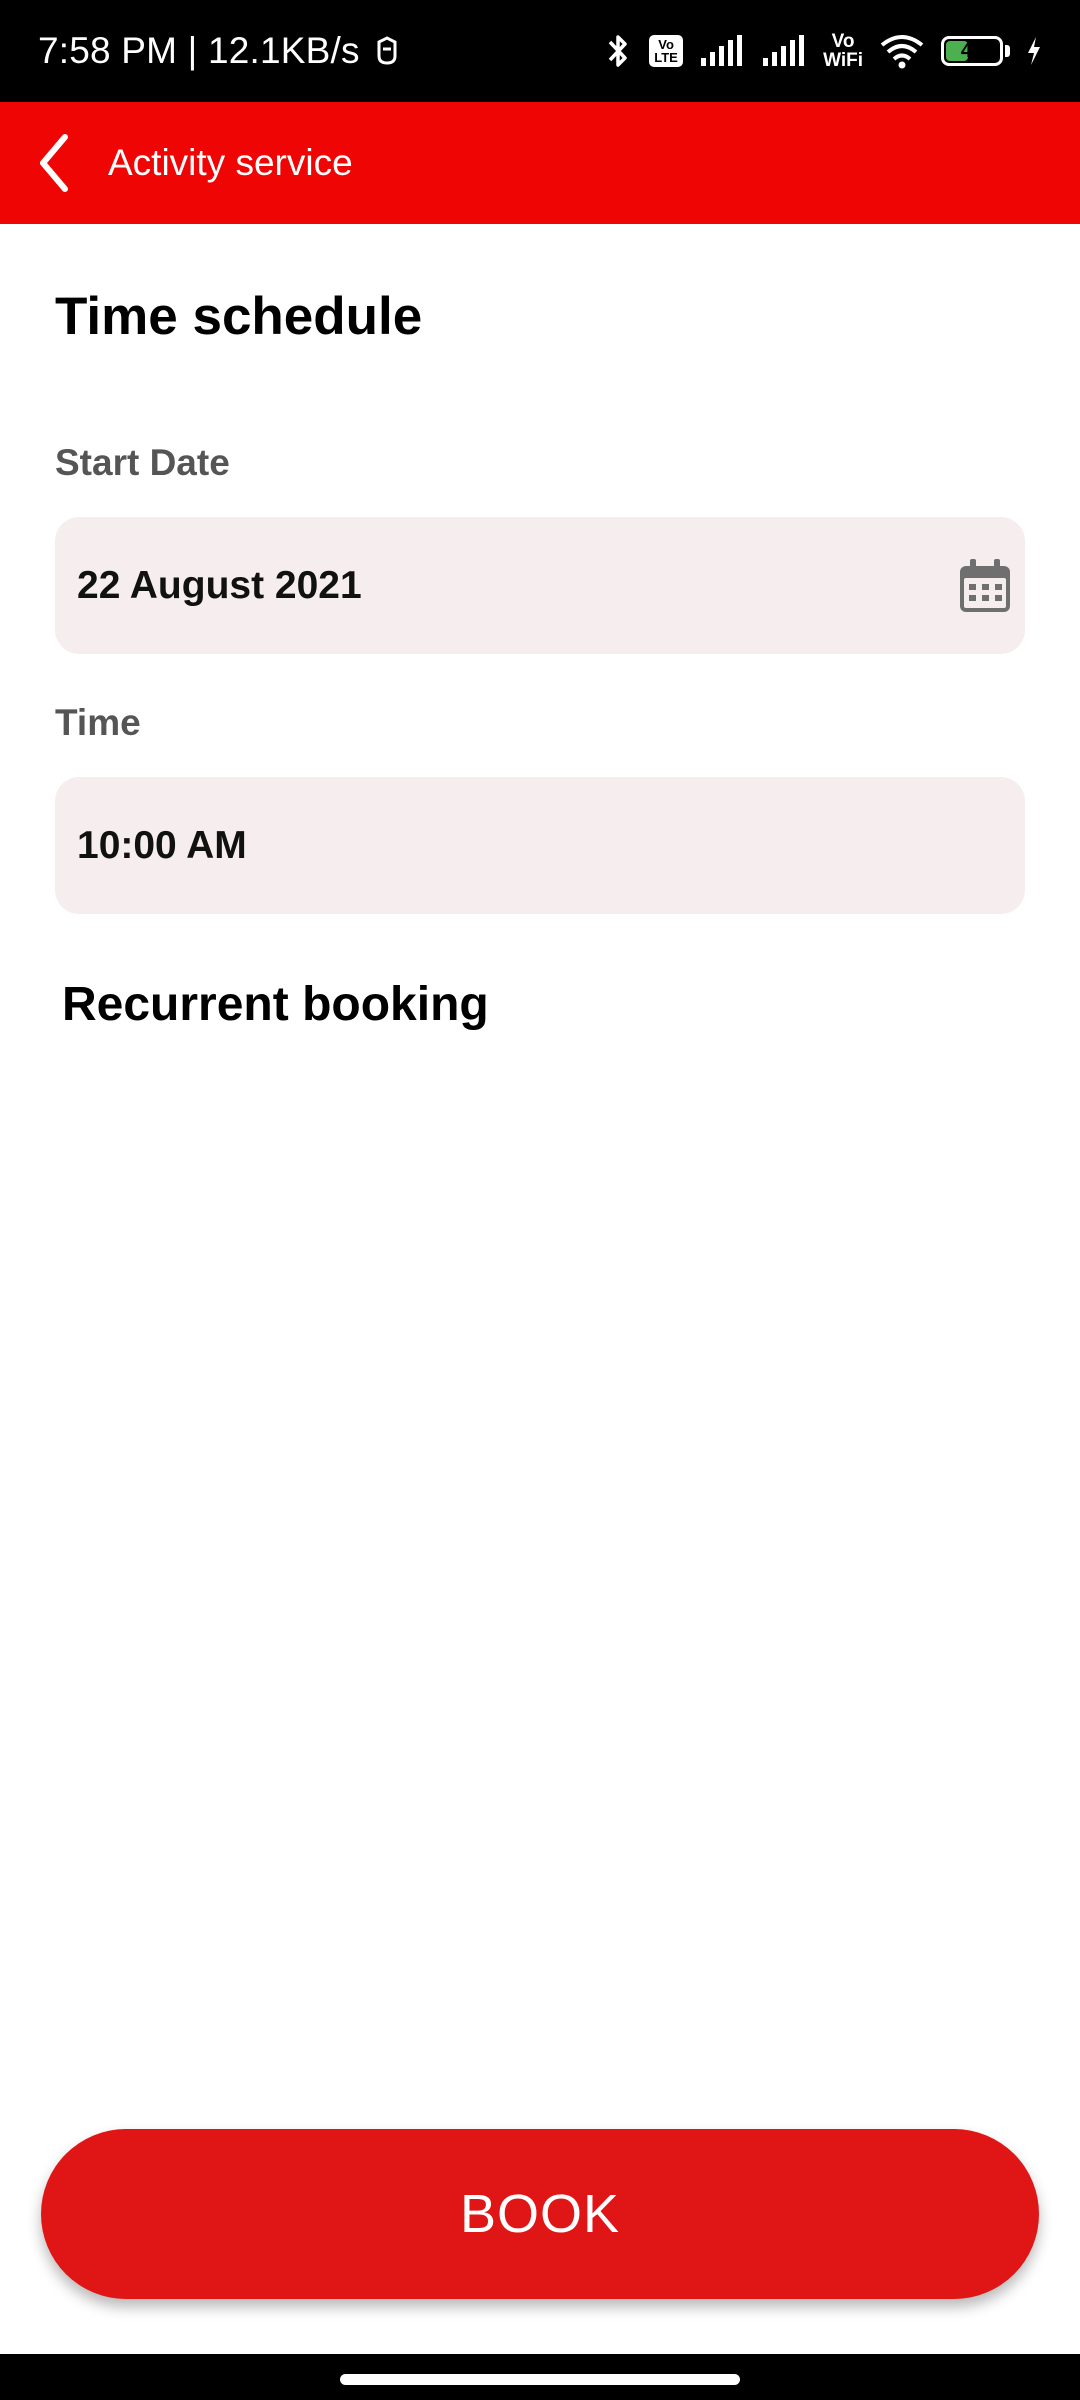 This screenshot has height=2400, width=1080. Describe the element at coordinates (822, 51) in the screenshot. I see `status-right: Vo LTE Vo WiFi 46` at that location.